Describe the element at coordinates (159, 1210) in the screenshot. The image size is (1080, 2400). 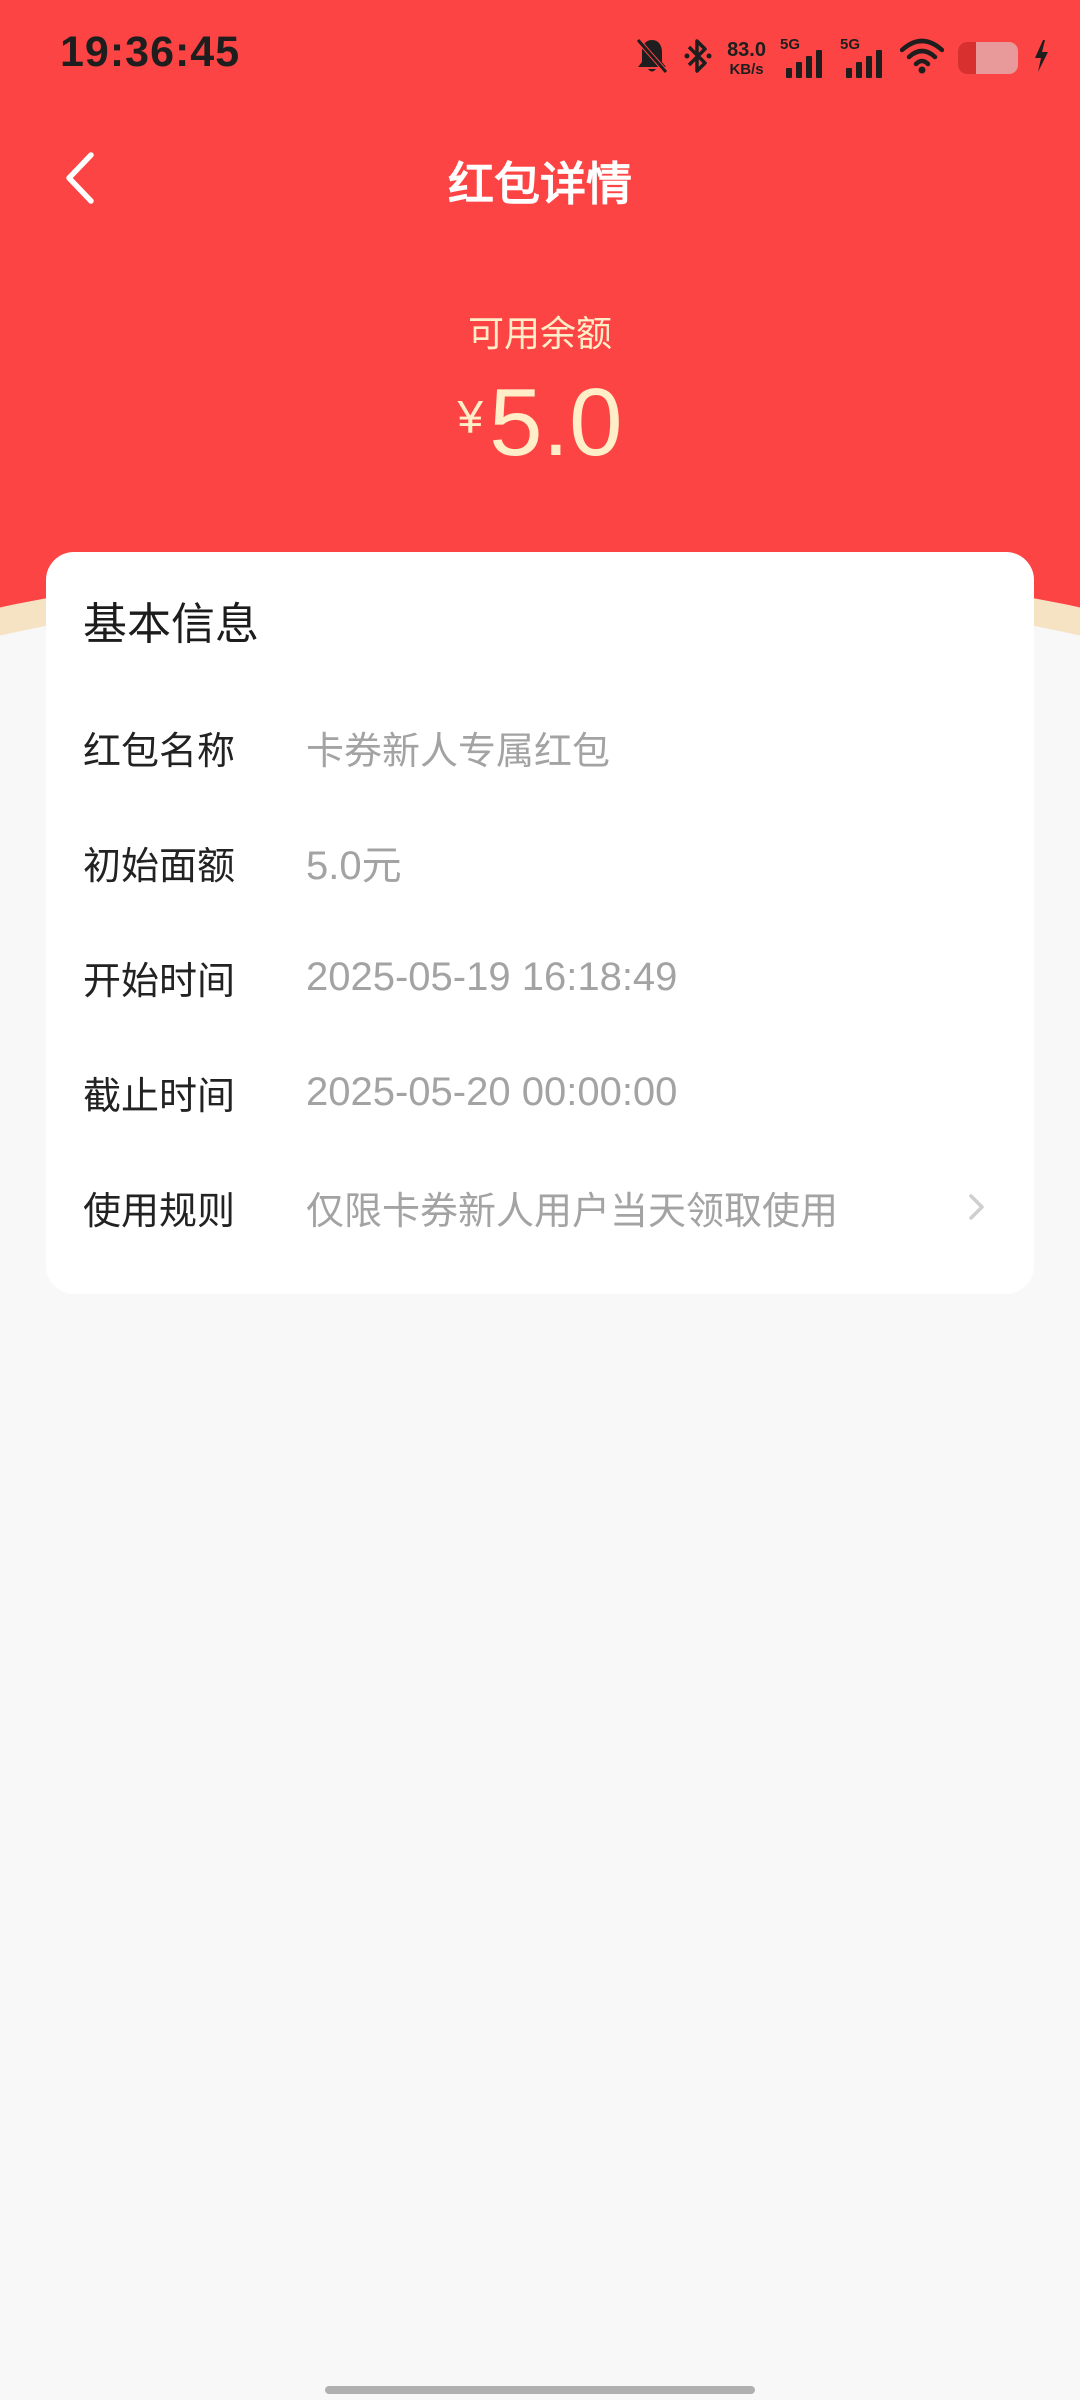
I see `info-label-usage-rules: 使用规则` at that location.